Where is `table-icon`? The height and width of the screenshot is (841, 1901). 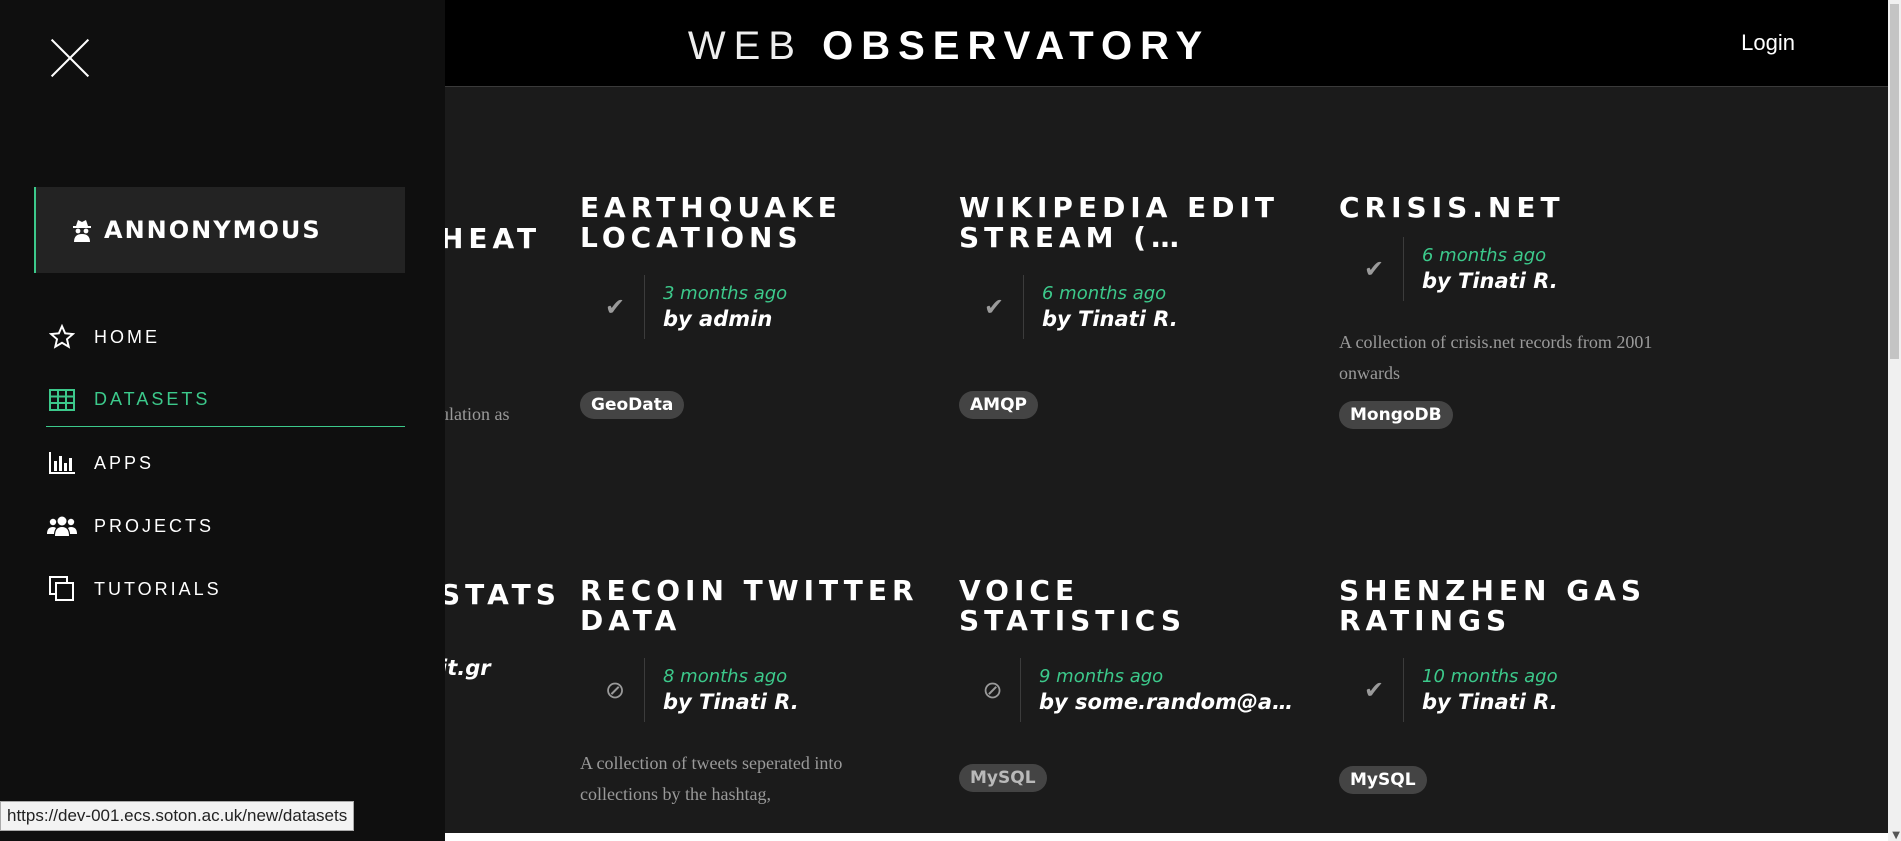
table-icon is located at coordinates (62, 400).